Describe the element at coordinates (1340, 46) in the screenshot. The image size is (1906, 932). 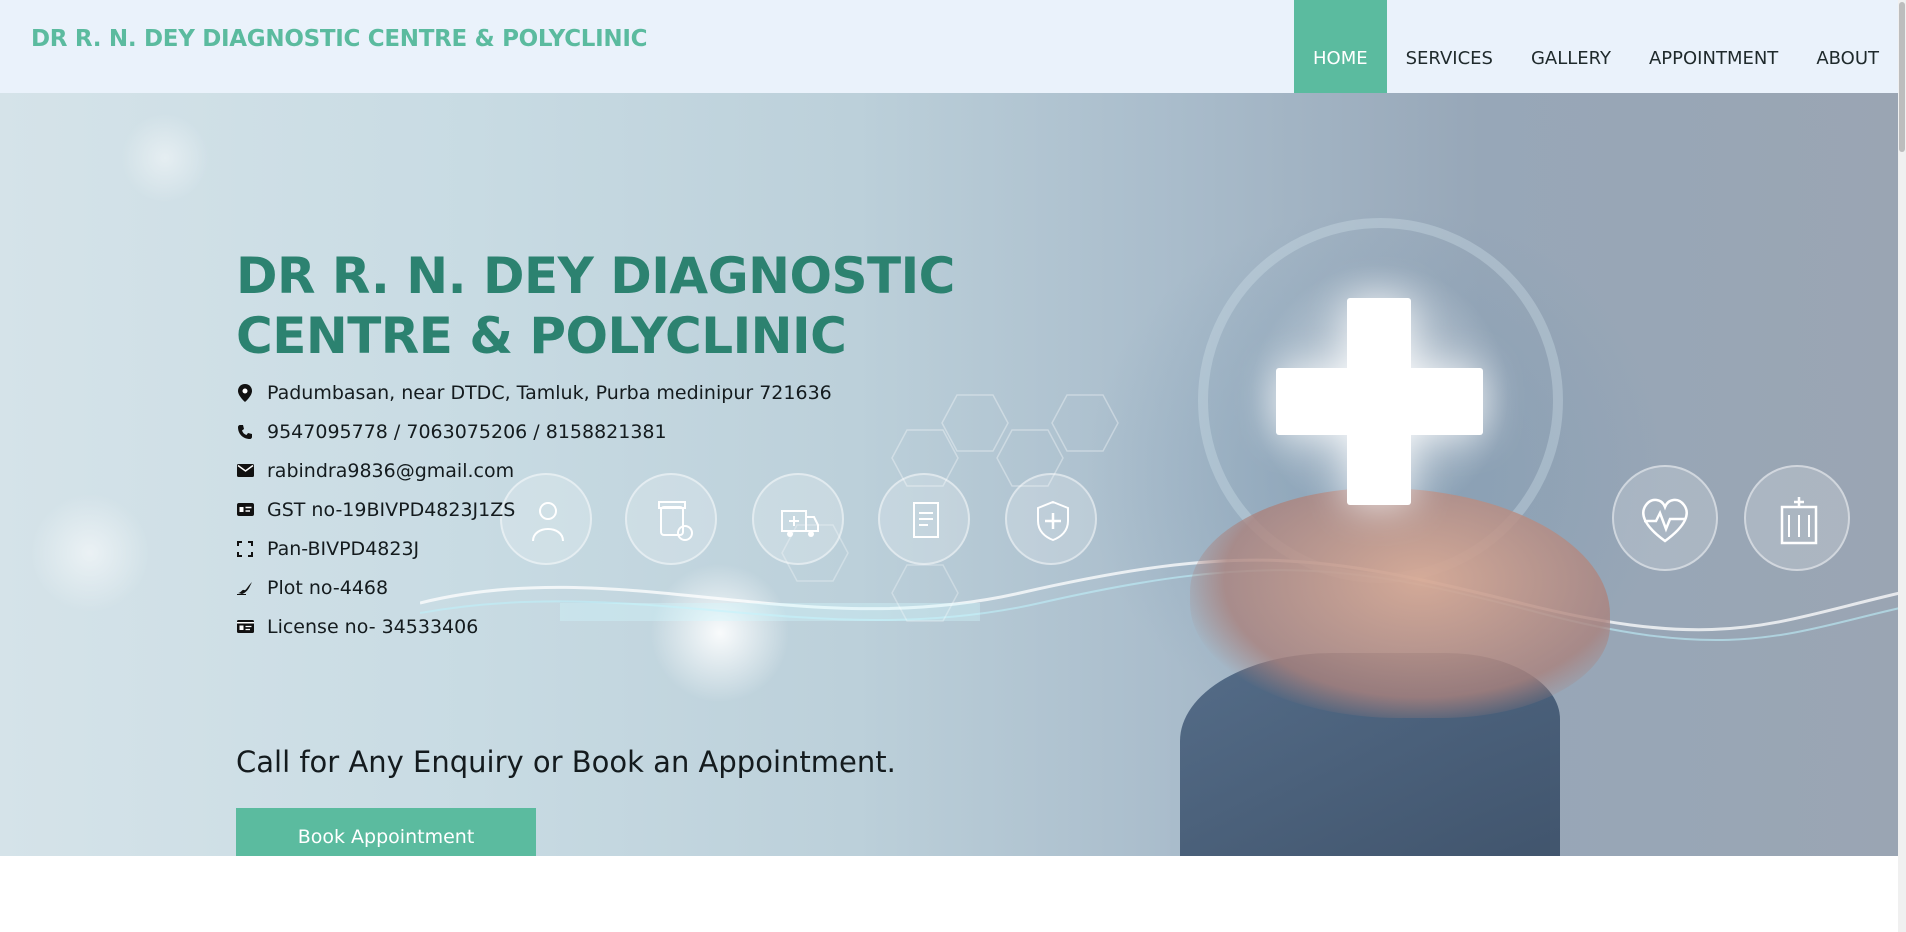
I see `nav-item-home: HOME` at that location.